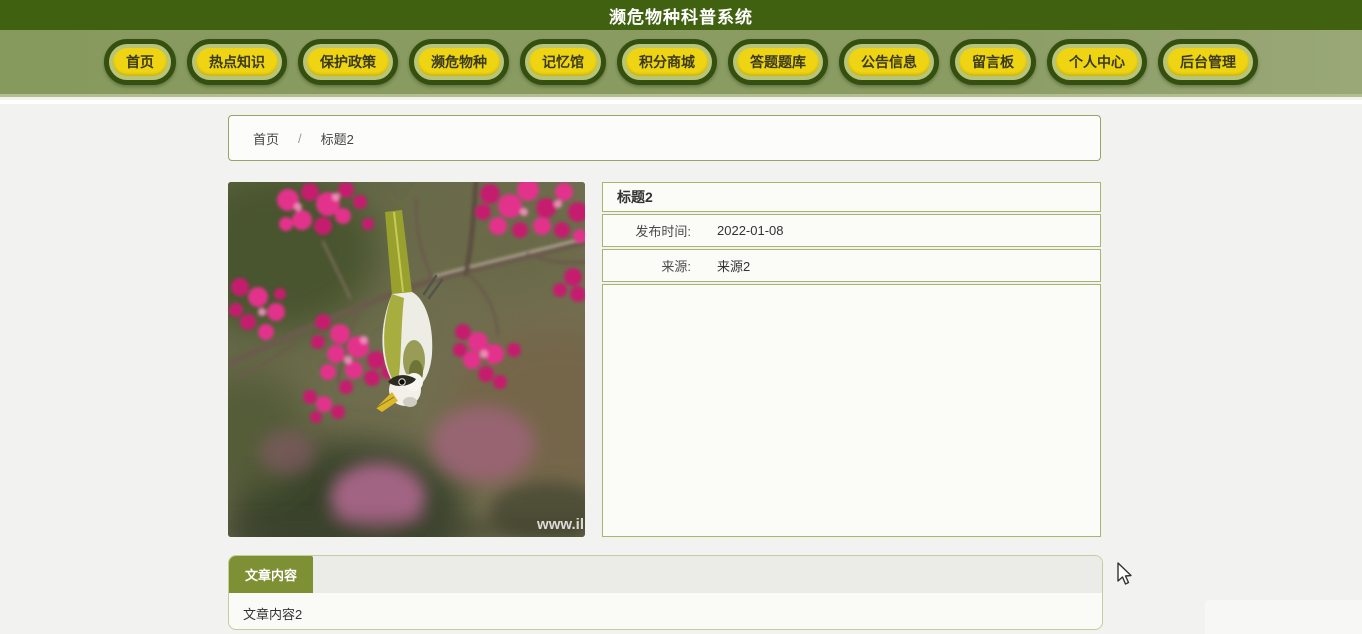  I want to click on nav-item-quiz-bank: 答题题库, so click(778, 62).